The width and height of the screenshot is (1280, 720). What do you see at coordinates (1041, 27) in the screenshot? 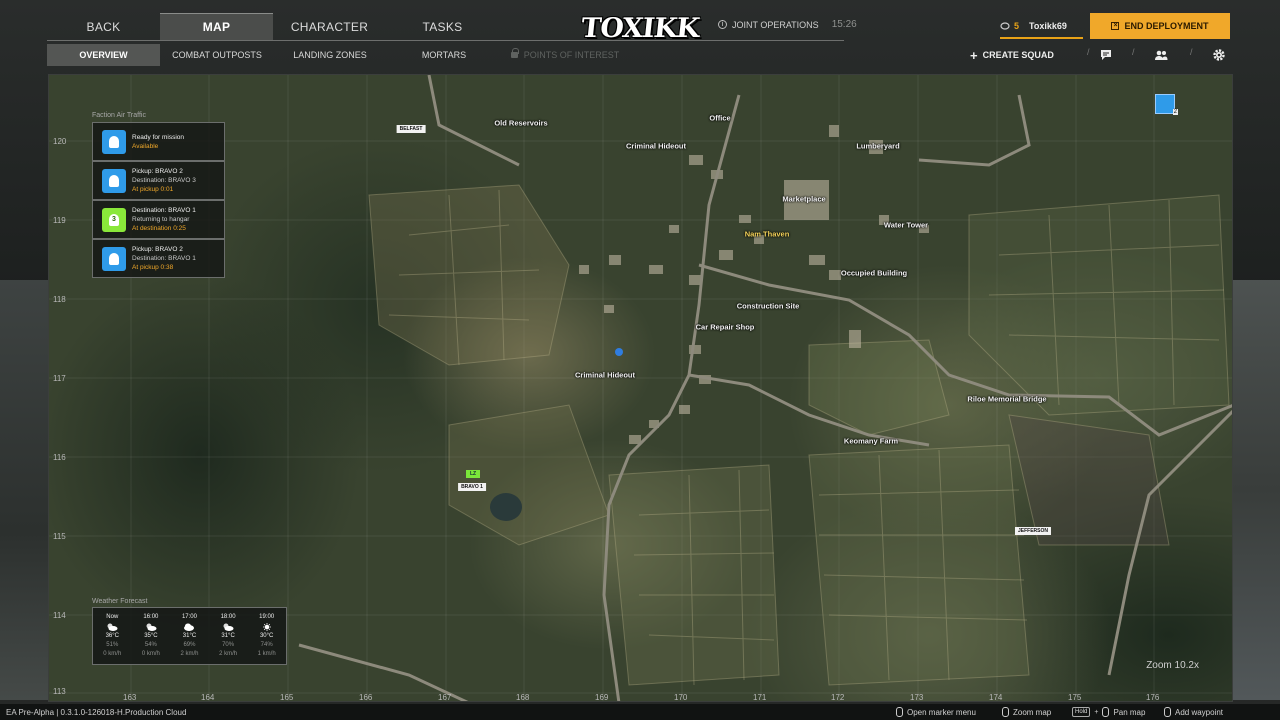
I see `player-info: 5 Toxikk69` at bounding box center [1041, 27].